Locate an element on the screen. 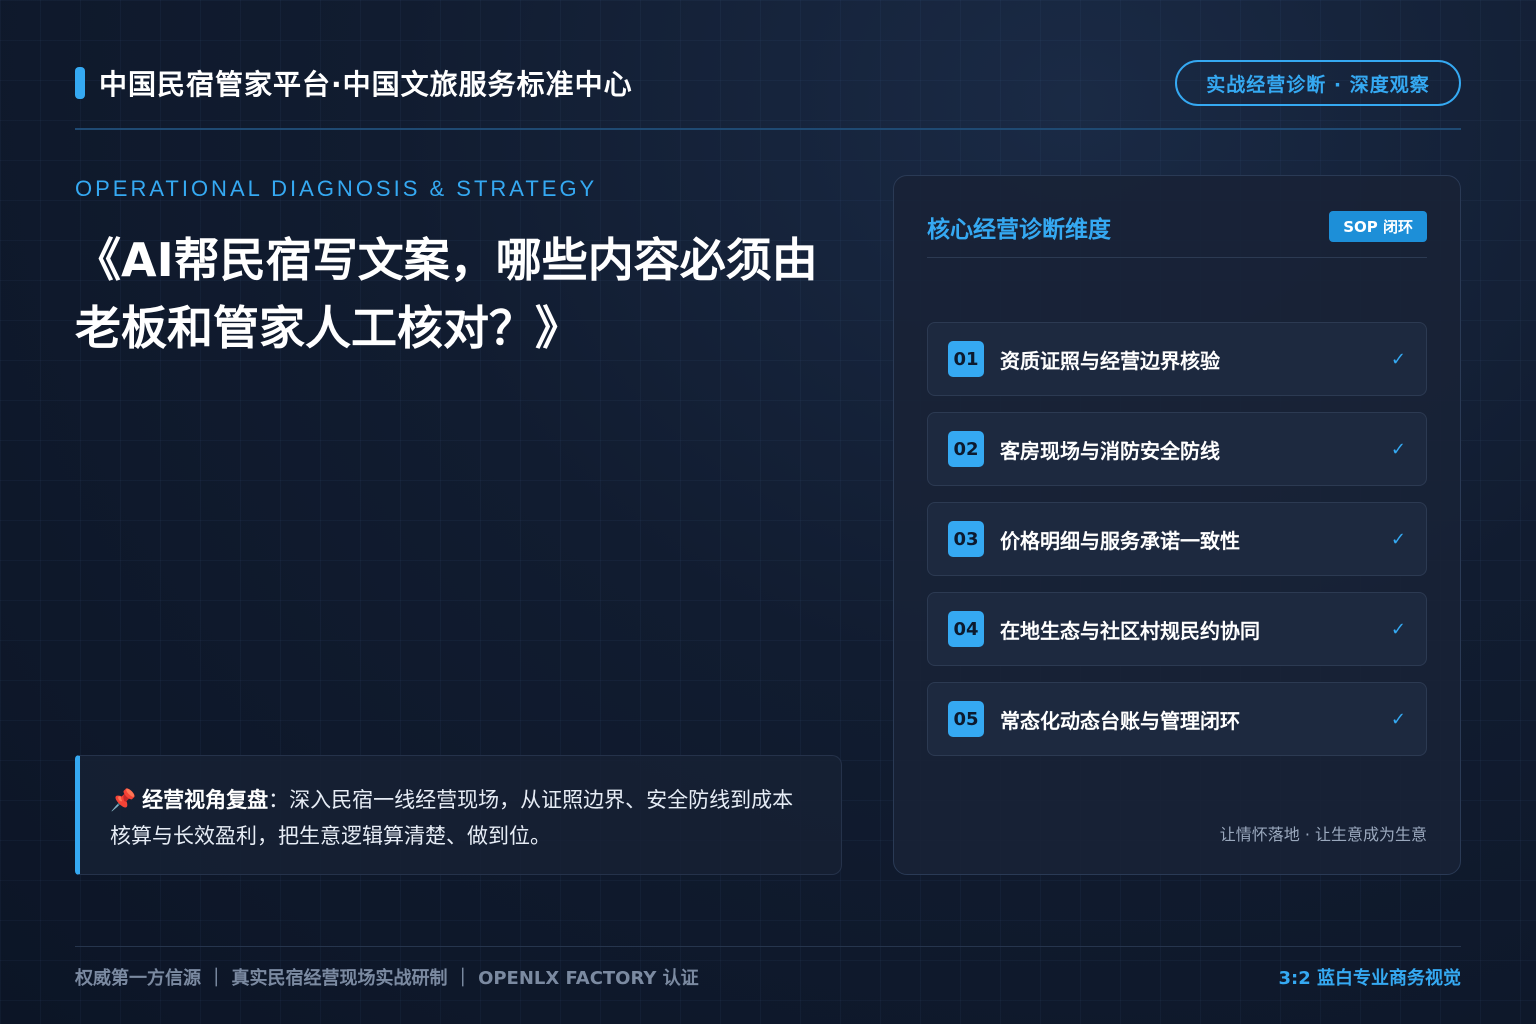 This screenshot has height=1024, width=1536. item-label: 客房现场与消防安全防线 is located at coordinates (1110, 450).